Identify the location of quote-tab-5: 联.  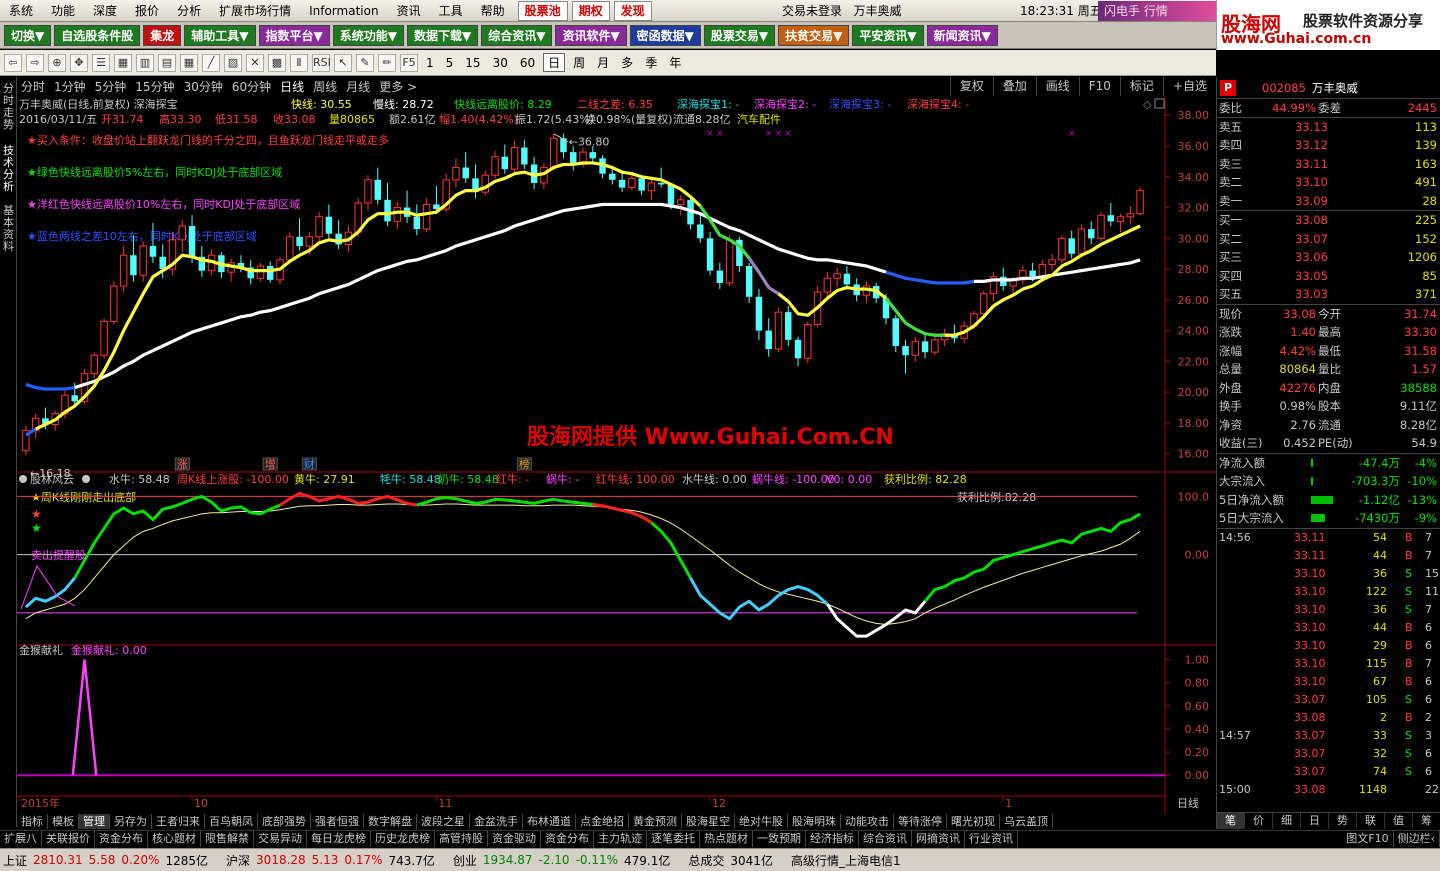
(1371, 821).